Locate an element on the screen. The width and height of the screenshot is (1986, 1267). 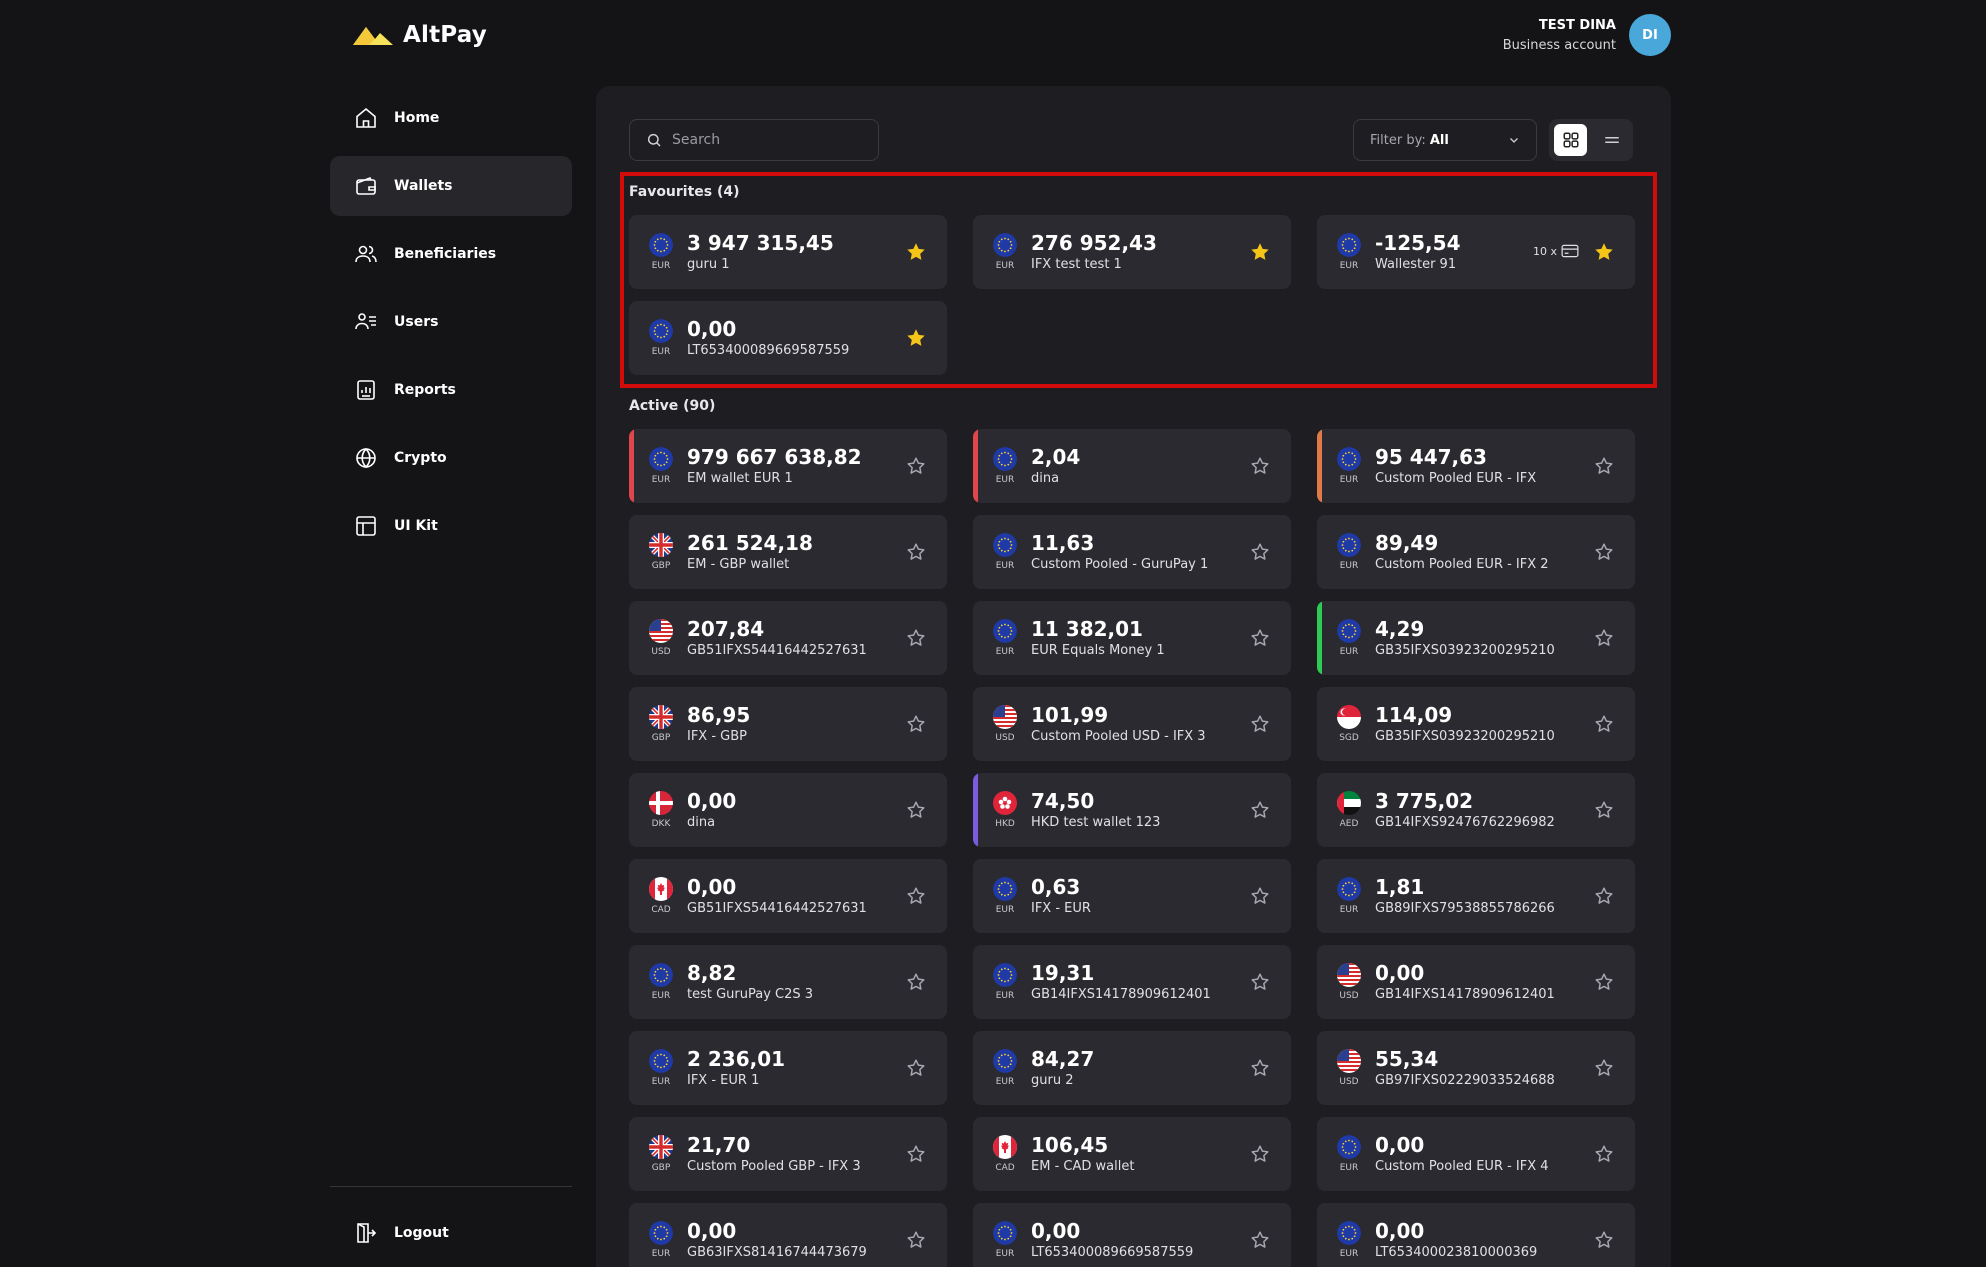
wallet-card: AED 3 775,02 GB14IFXS92476762296982 is located at coordinates (1476, 810).